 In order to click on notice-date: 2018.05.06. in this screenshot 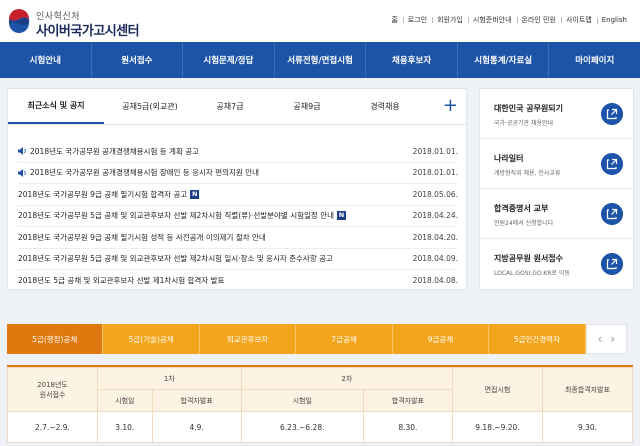, I will do `click(435, 194)`.